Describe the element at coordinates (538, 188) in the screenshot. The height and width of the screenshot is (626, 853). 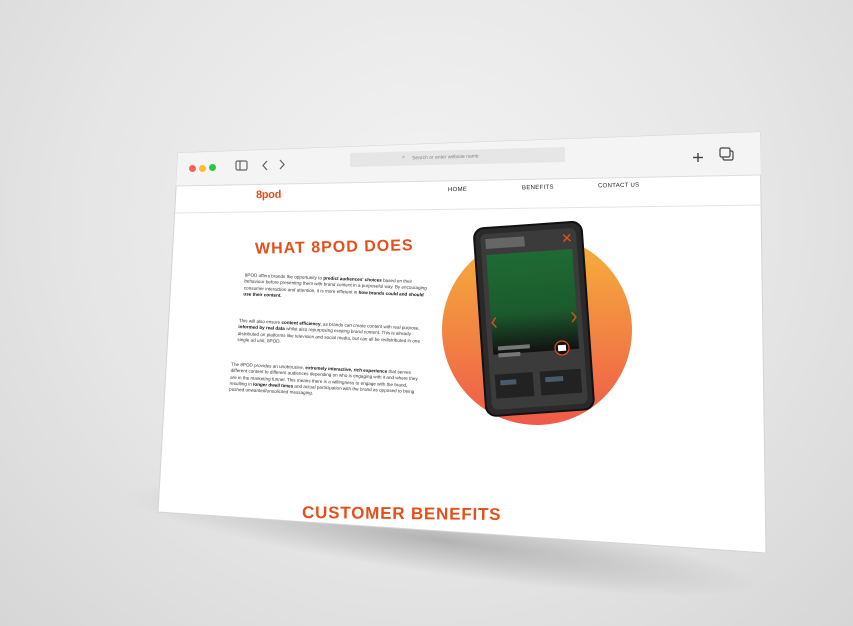
I see `nav-benefits: BENEFITS` at that location.